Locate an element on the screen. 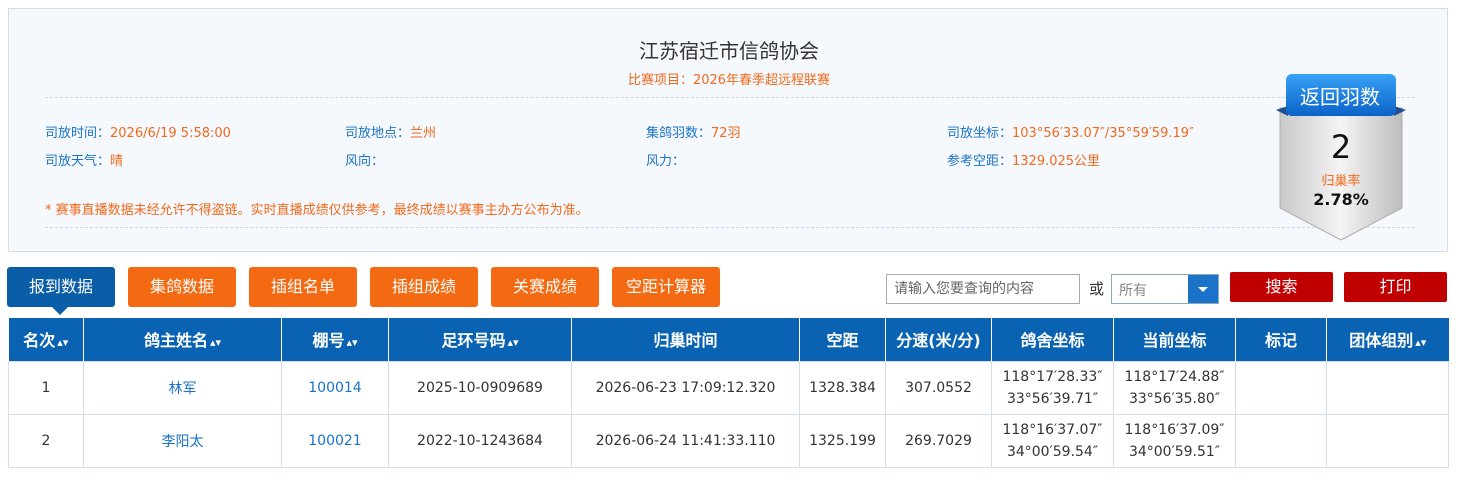 This screenshot has width=1474, height=488. cell-arrival-time: 2026-06-23 17:09:12.320 is located at coordinates (685, 387).